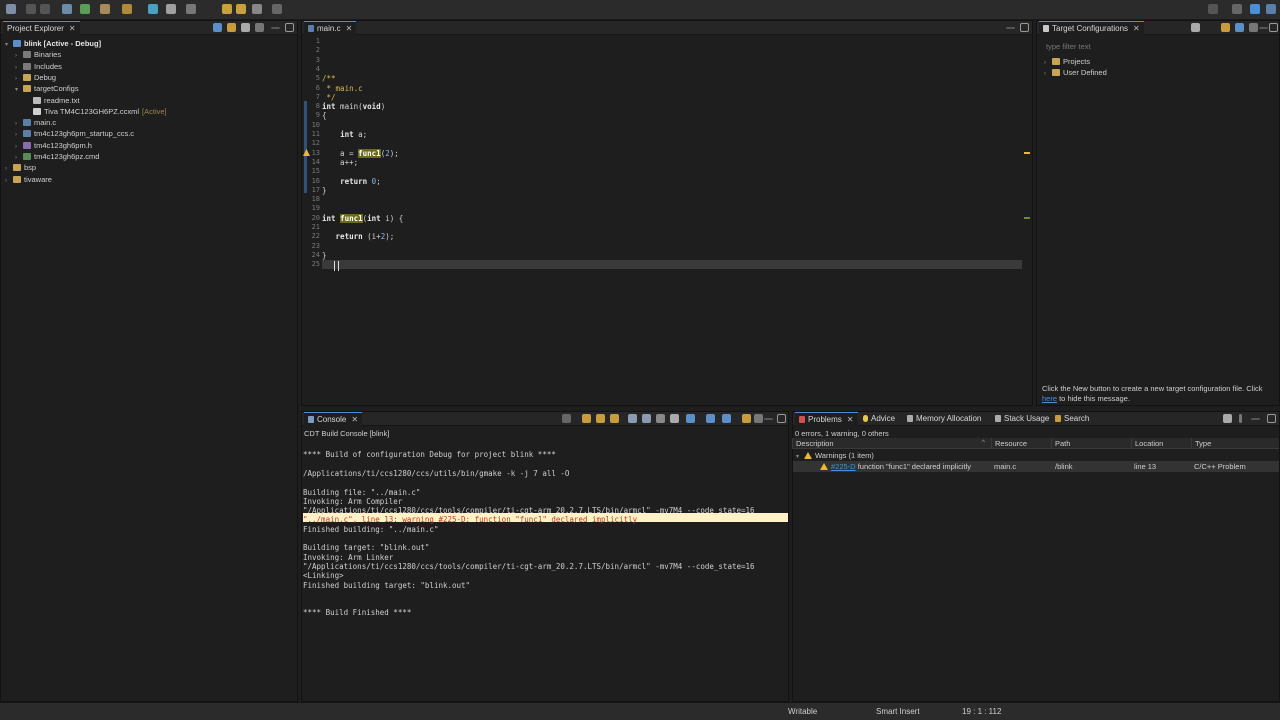 The height and width of the screenshot is (720, 1280). Describe the element at coordinates (1009, 443) in the screenshot. I see `column-resource: Resource` at that location.